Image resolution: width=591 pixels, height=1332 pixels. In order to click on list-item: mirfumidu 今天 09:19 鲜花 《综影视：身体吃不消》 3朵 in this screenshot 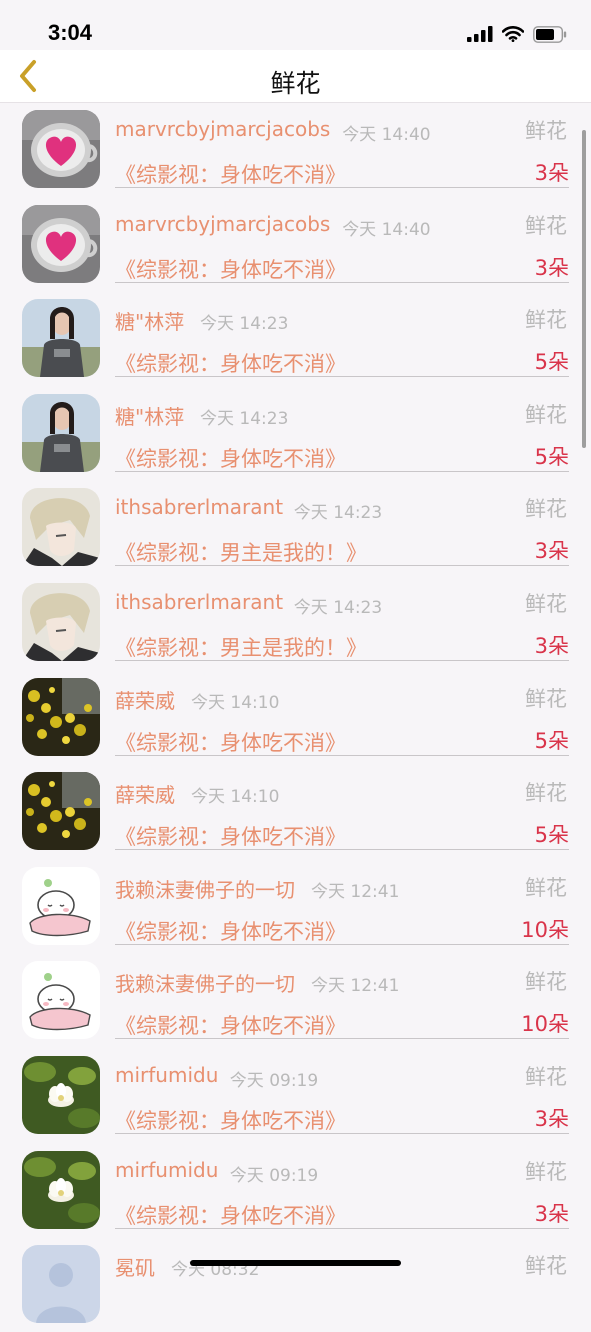, I will do `click(295, 1096)`.